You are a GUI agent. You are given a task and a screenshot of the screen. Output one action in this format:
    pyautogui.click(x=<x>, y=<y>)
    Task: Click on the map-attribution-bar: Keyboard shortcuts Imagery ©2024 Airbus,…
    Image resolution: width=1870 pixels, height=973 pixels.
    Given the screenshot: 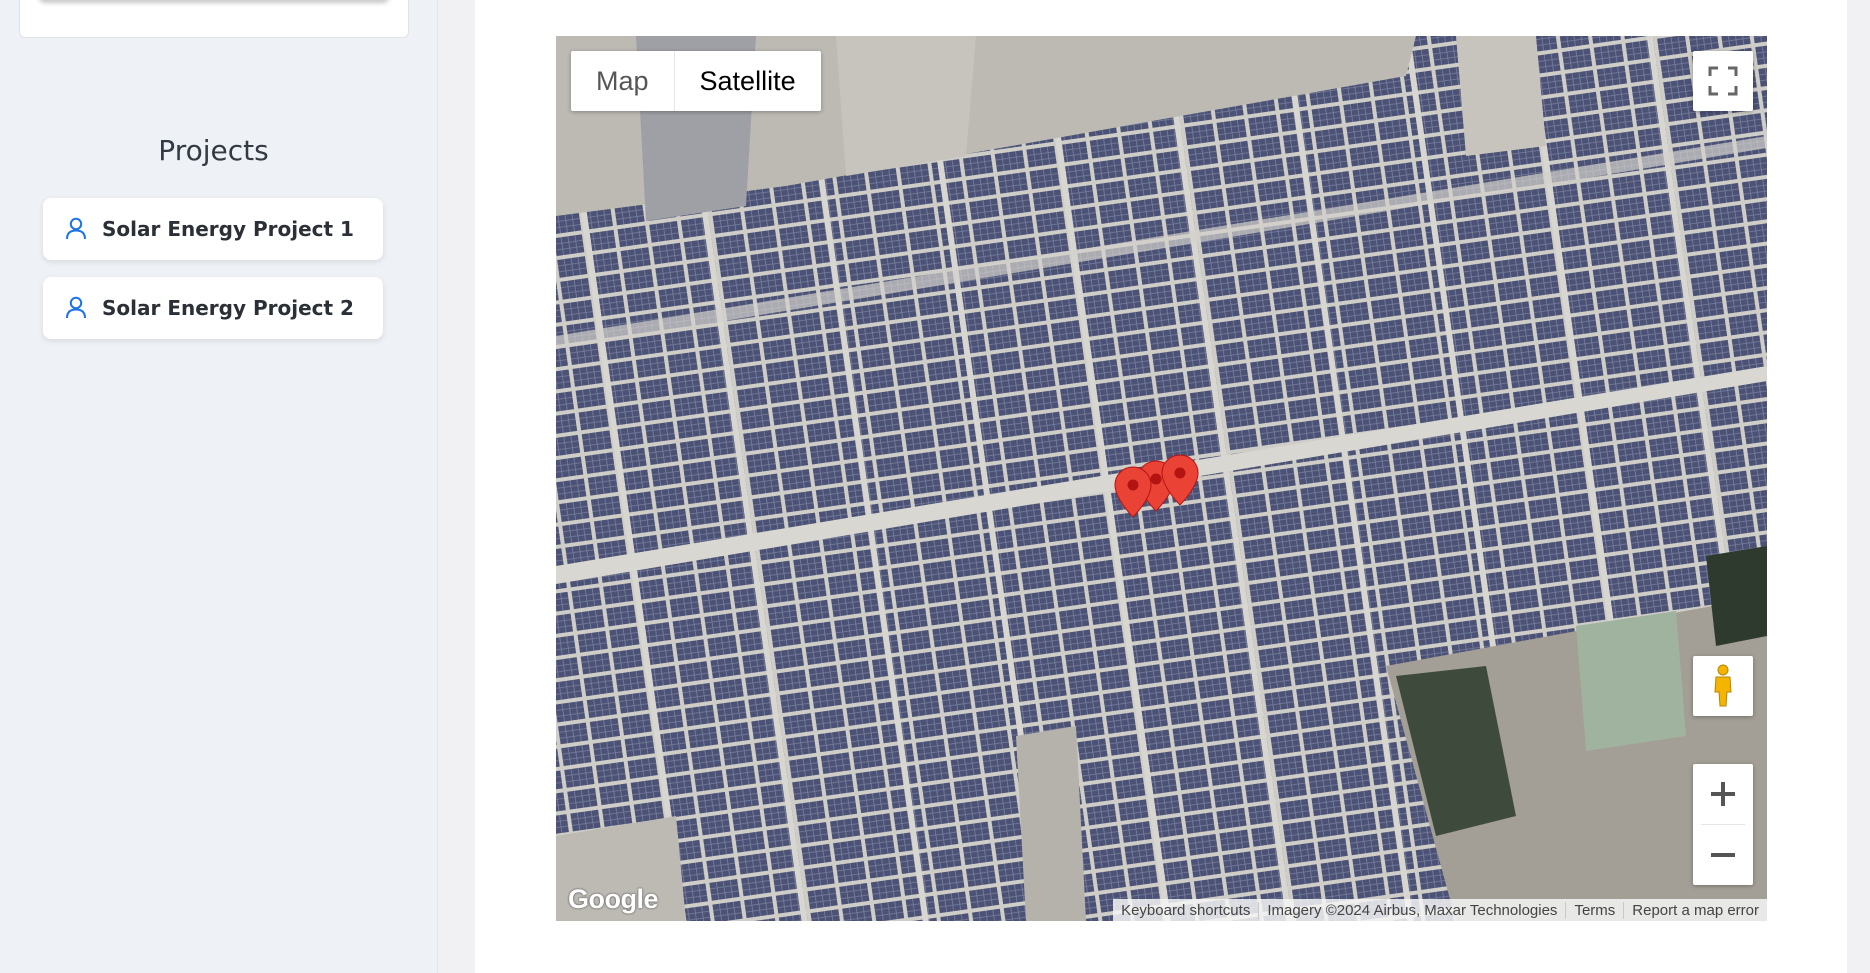 What is the action you would take?
    pyautogui.click(x=1440, y=910)
    